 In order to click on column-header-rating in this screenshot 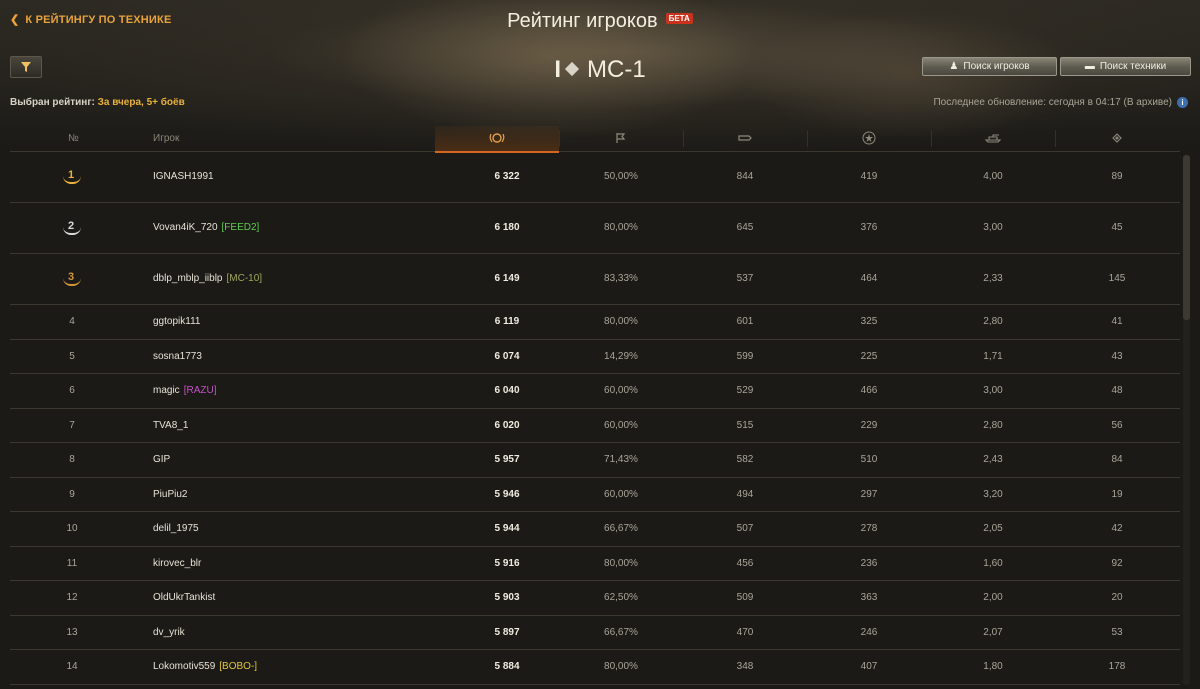, I will do `click(497, 139)`.